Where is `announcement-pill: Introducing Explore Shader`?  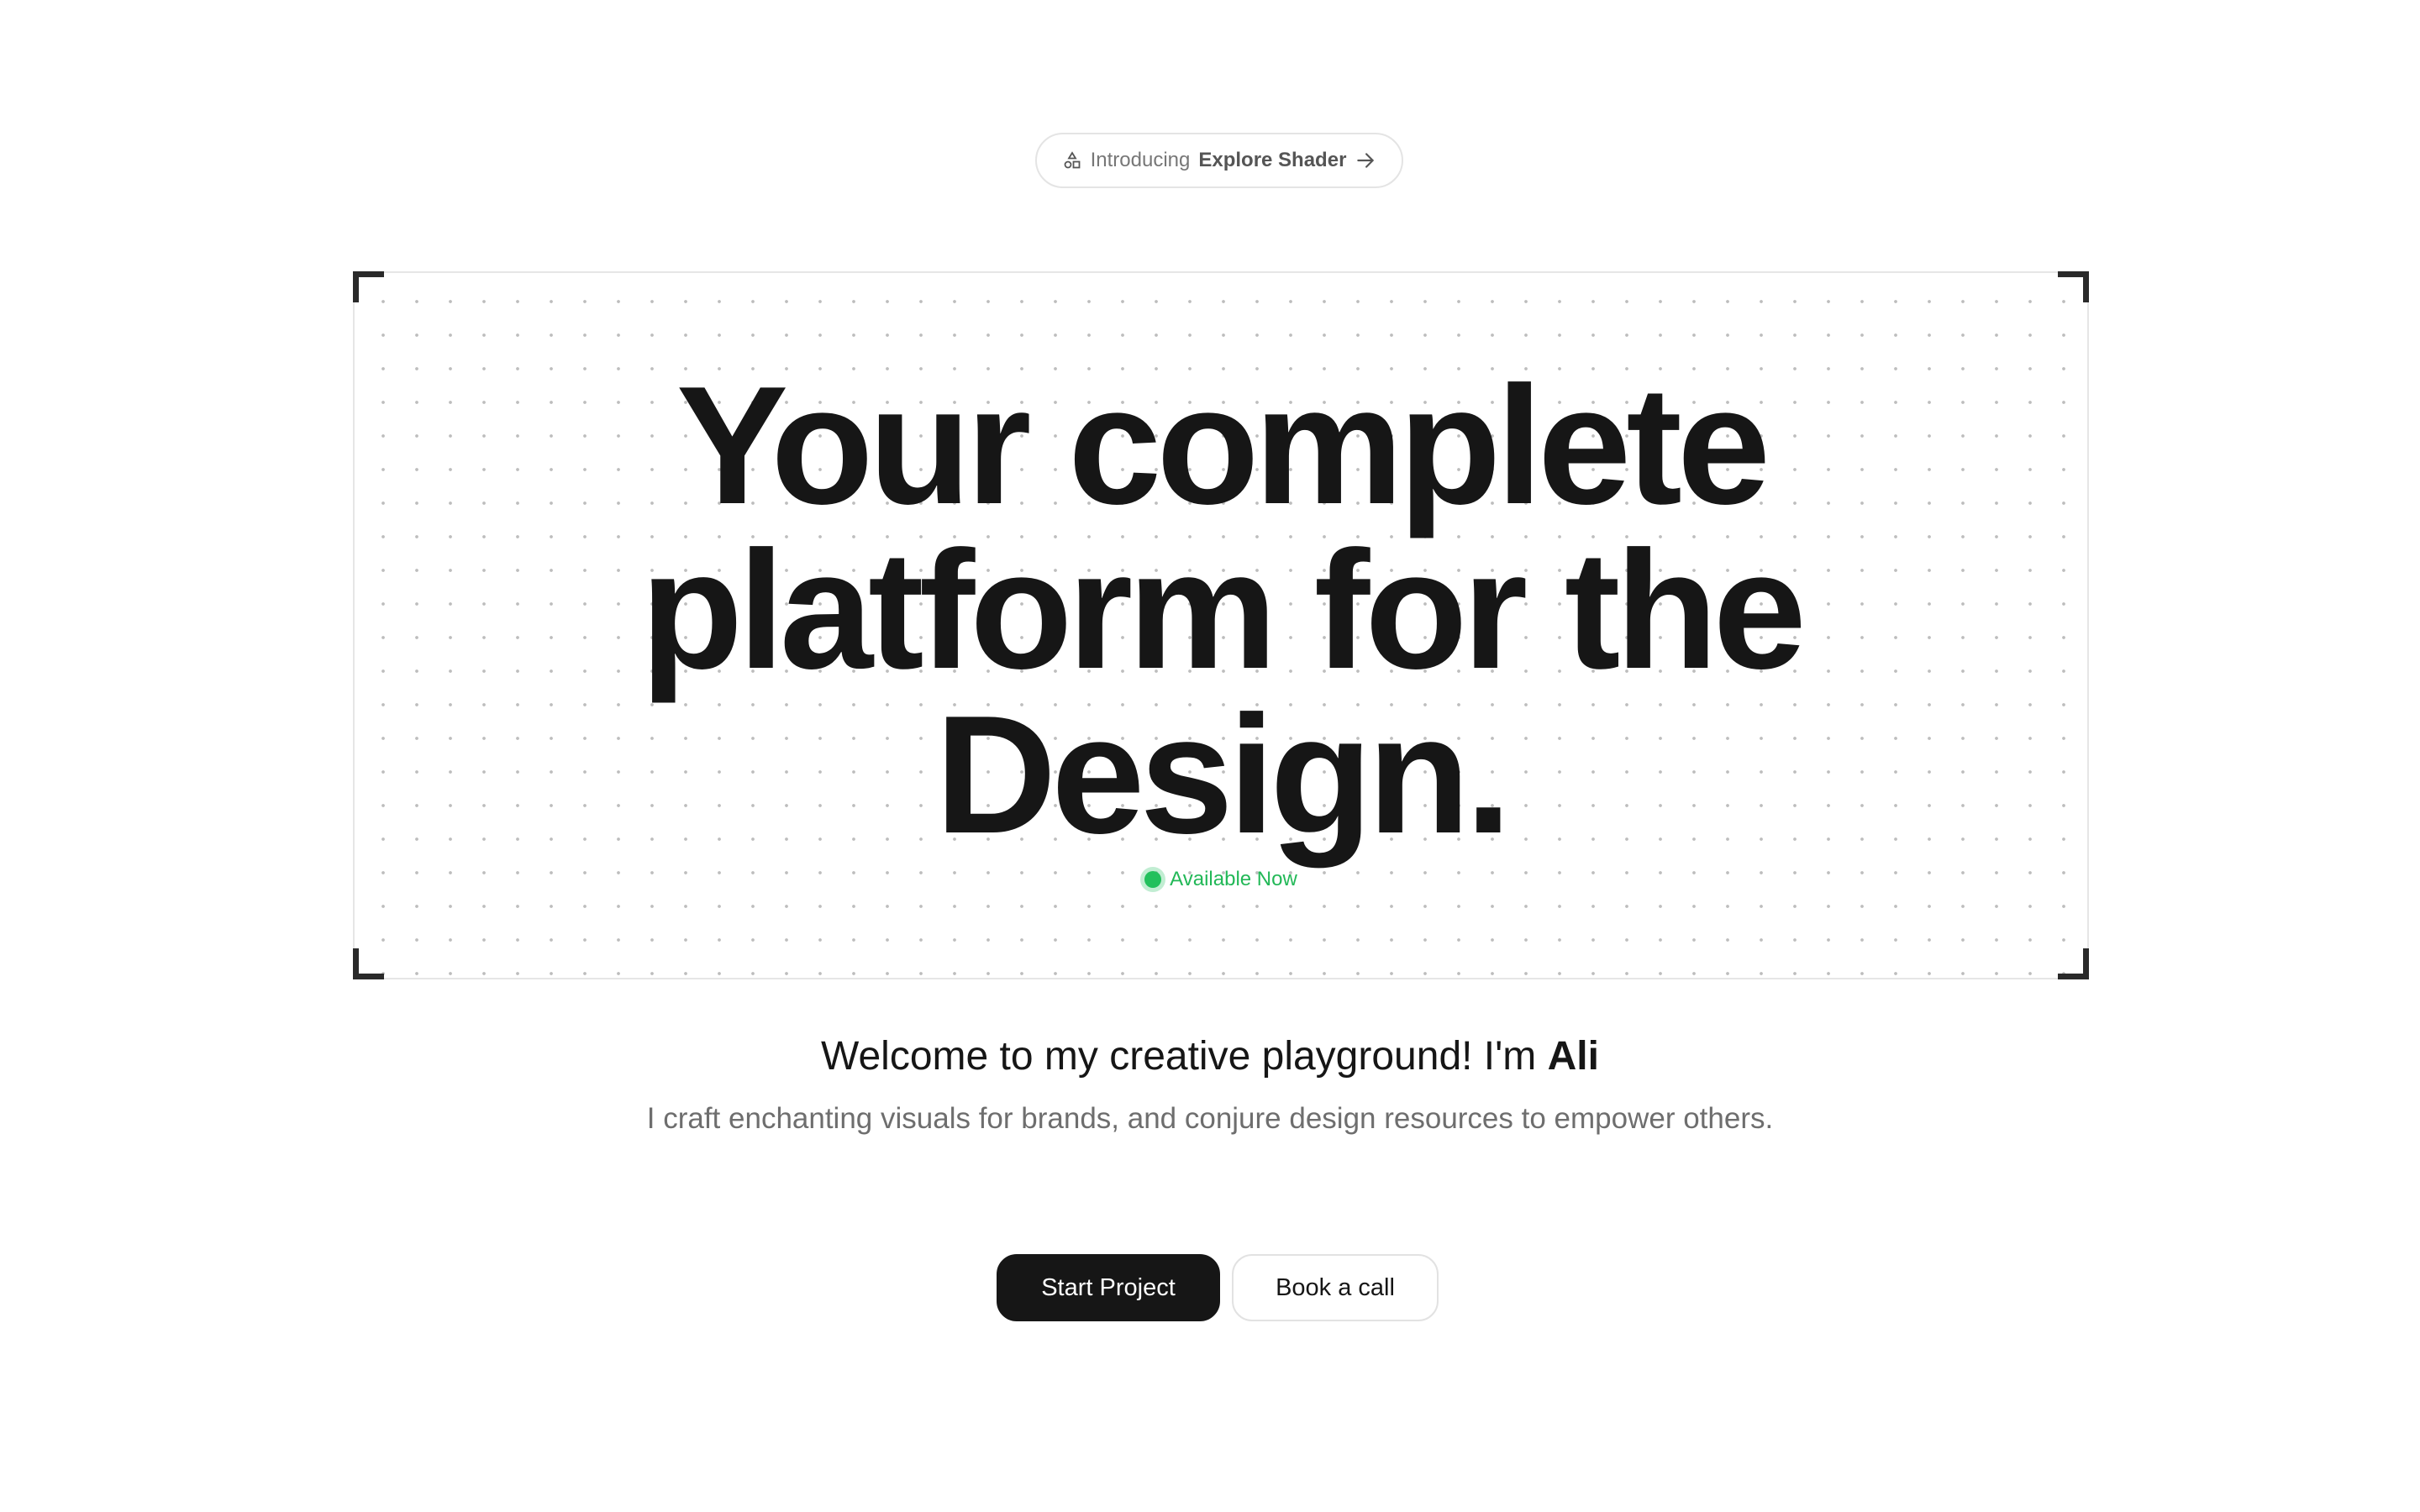 announcement-pill: Introducing Explore Shader is located at coordinates (1219, 160).